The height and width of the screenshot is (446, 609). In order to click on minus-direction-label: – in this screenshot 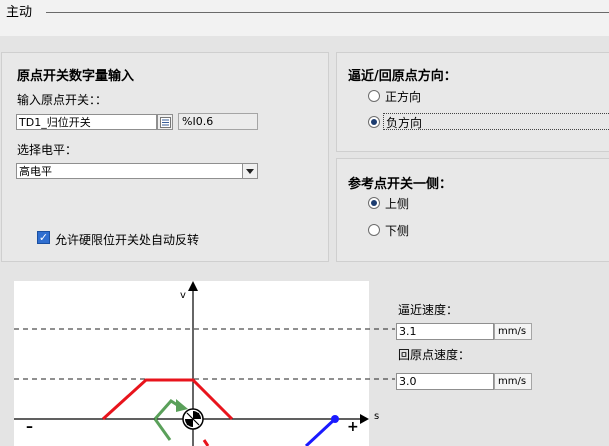, I will do `click(29, 427)`.